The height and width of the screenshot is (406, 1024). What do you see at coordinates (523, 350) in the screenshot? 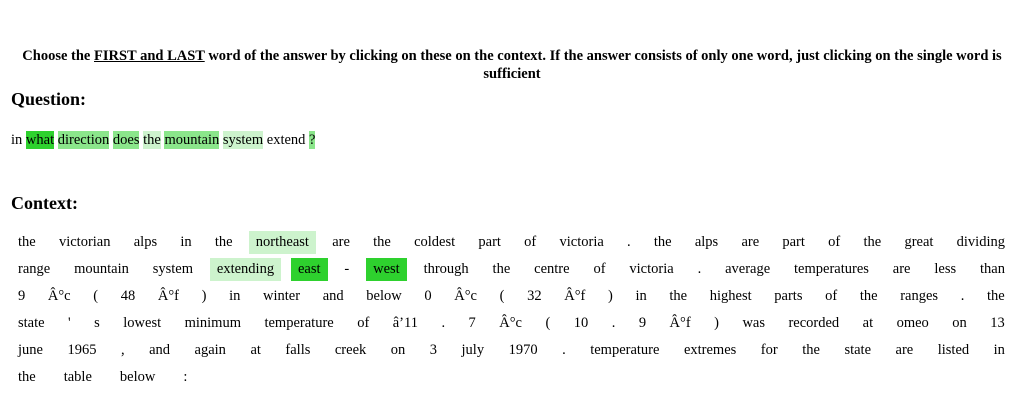
I see `context-token: 1970` at bounding box center [523, 350].